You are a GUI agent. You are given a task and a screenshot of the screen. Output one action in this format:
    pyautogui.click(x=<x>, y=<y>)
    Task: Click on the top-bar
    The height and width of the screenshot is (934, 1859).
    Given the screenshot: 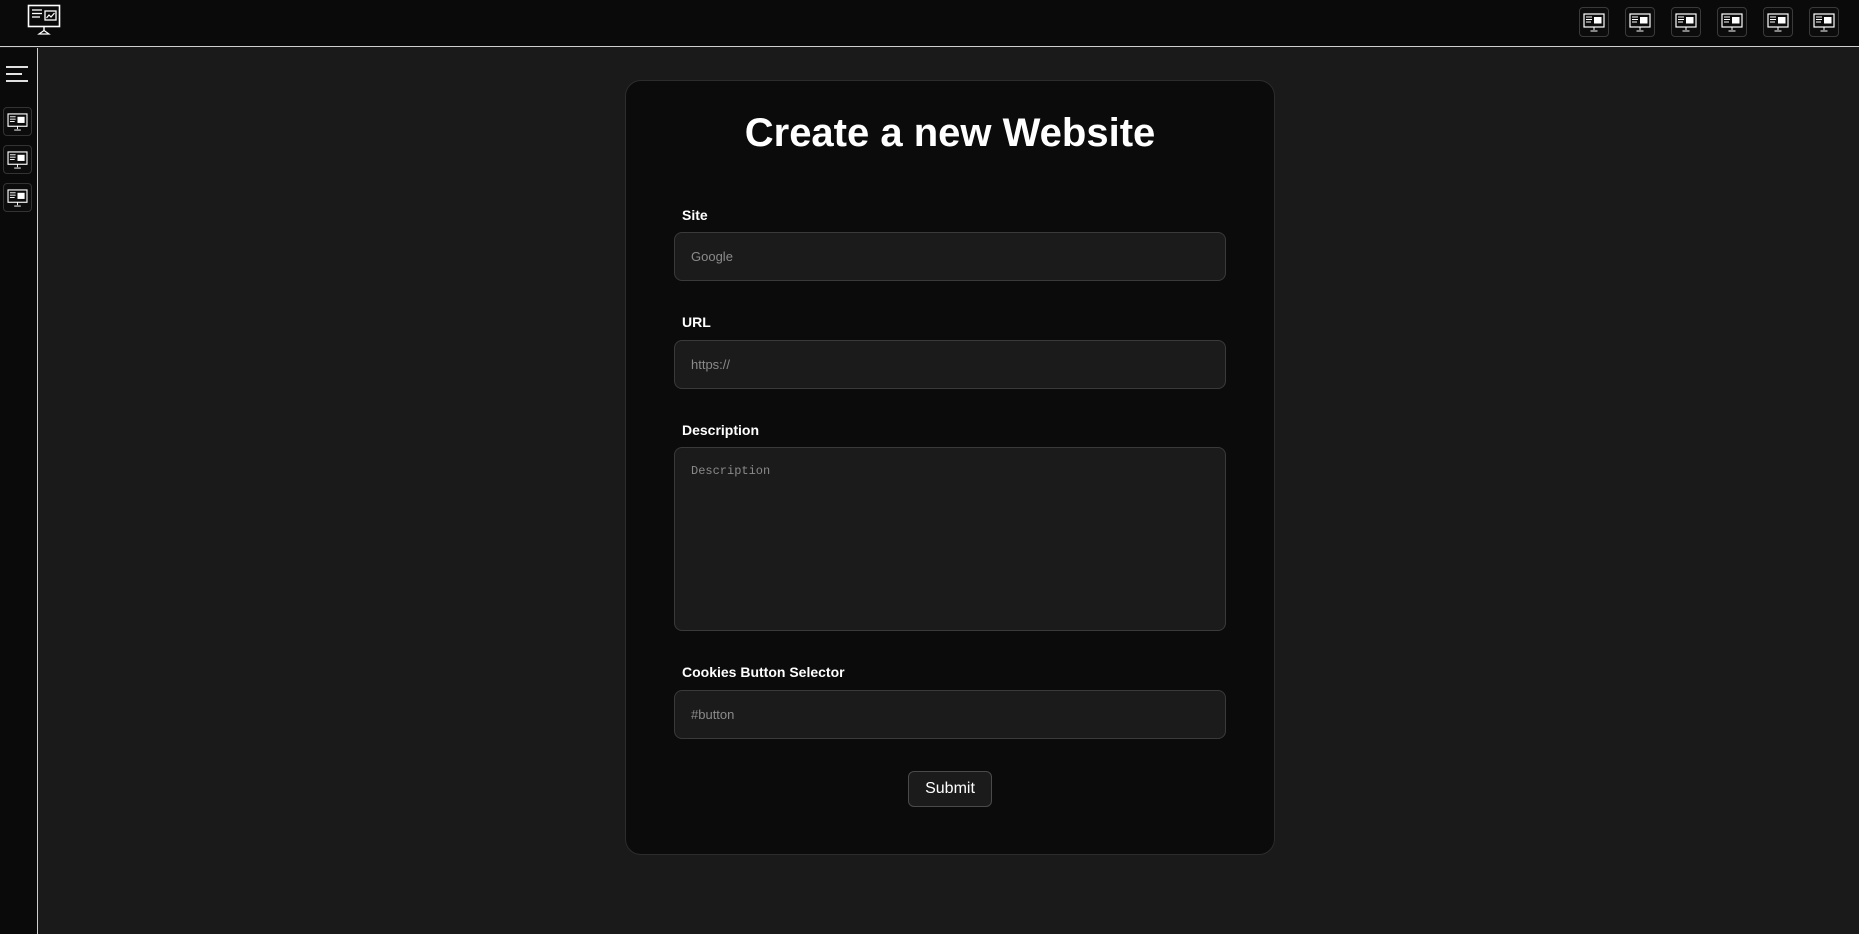 What is the action you would take?
    pyautogui.click(x=929, y=23)
    